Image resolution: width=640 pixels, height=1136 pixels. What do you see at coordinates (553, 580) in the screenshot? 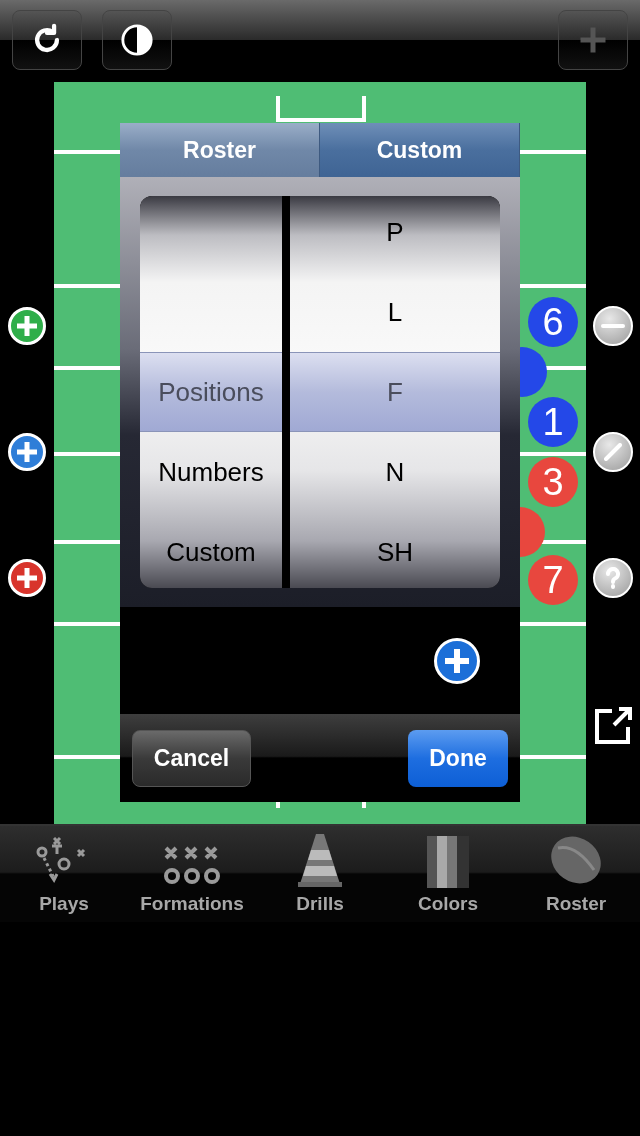
I see `player-token: 7` at bounding box center [553, 580].